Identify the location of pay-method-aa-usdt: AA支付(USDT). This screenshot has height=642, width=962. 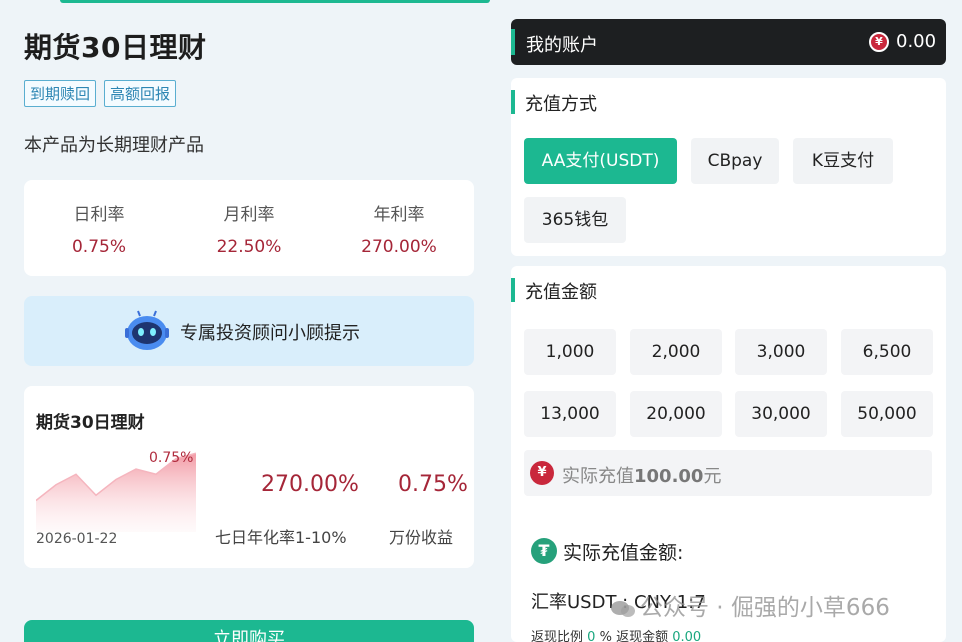
(600, 161).